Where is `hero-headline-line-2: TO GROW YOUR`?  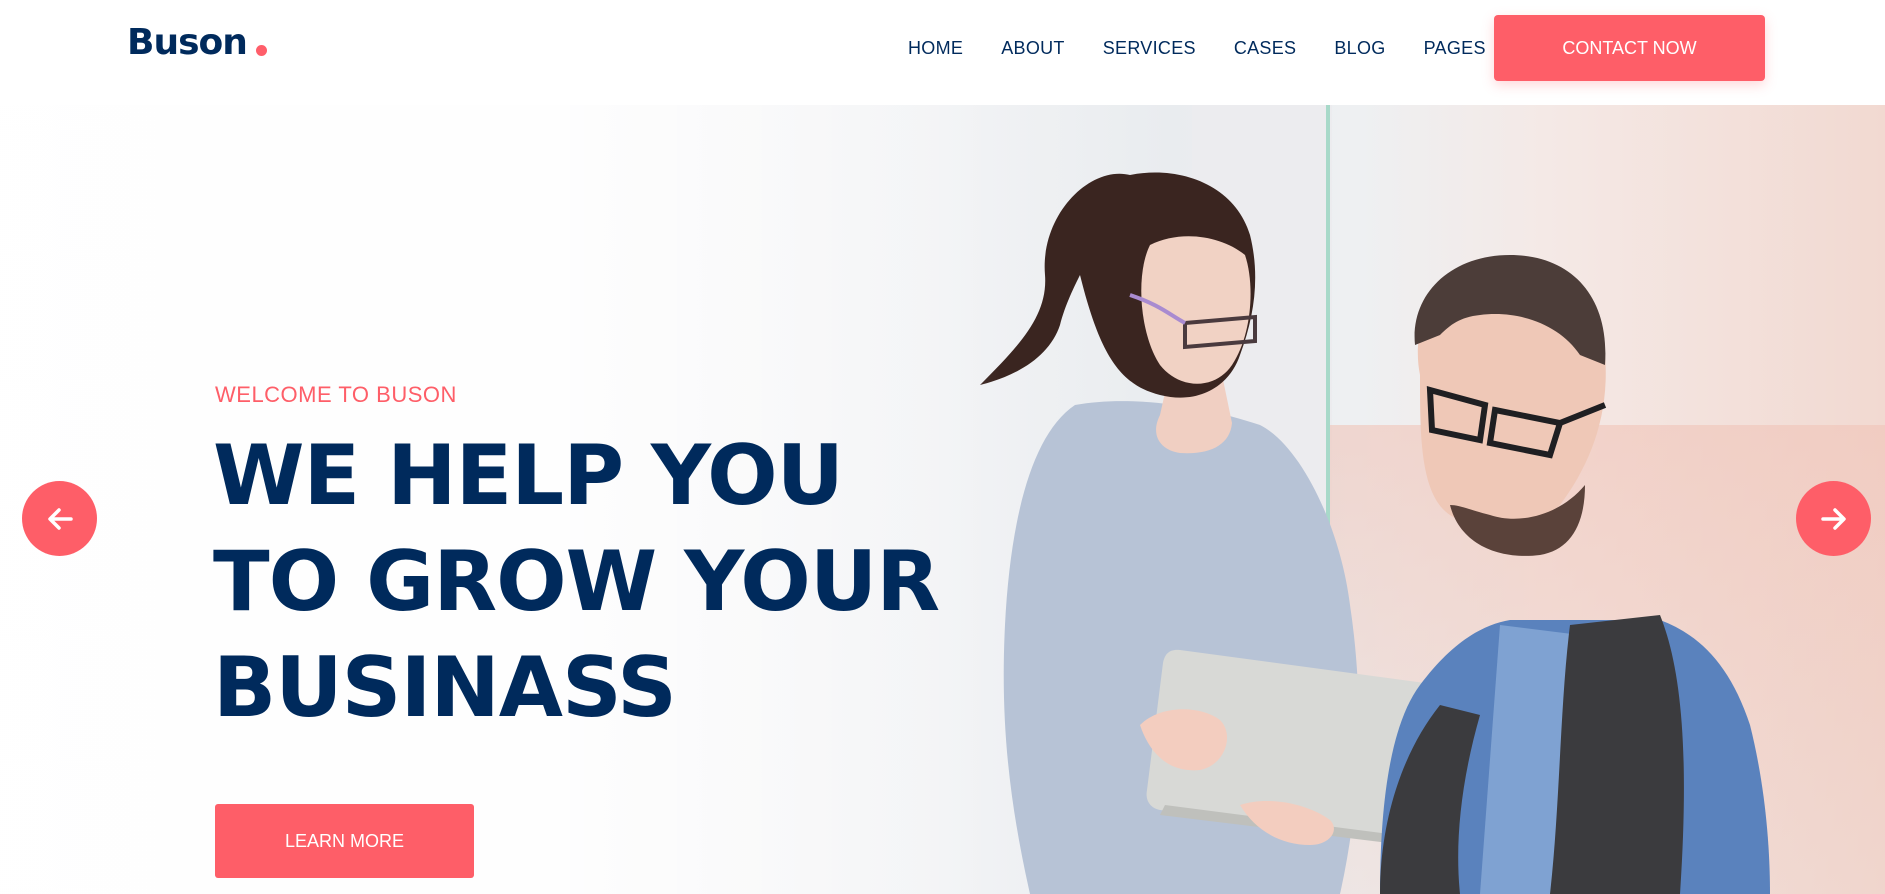
hero-headline-line-2: TO GROW YOUR is located at coordinates (576, 581).